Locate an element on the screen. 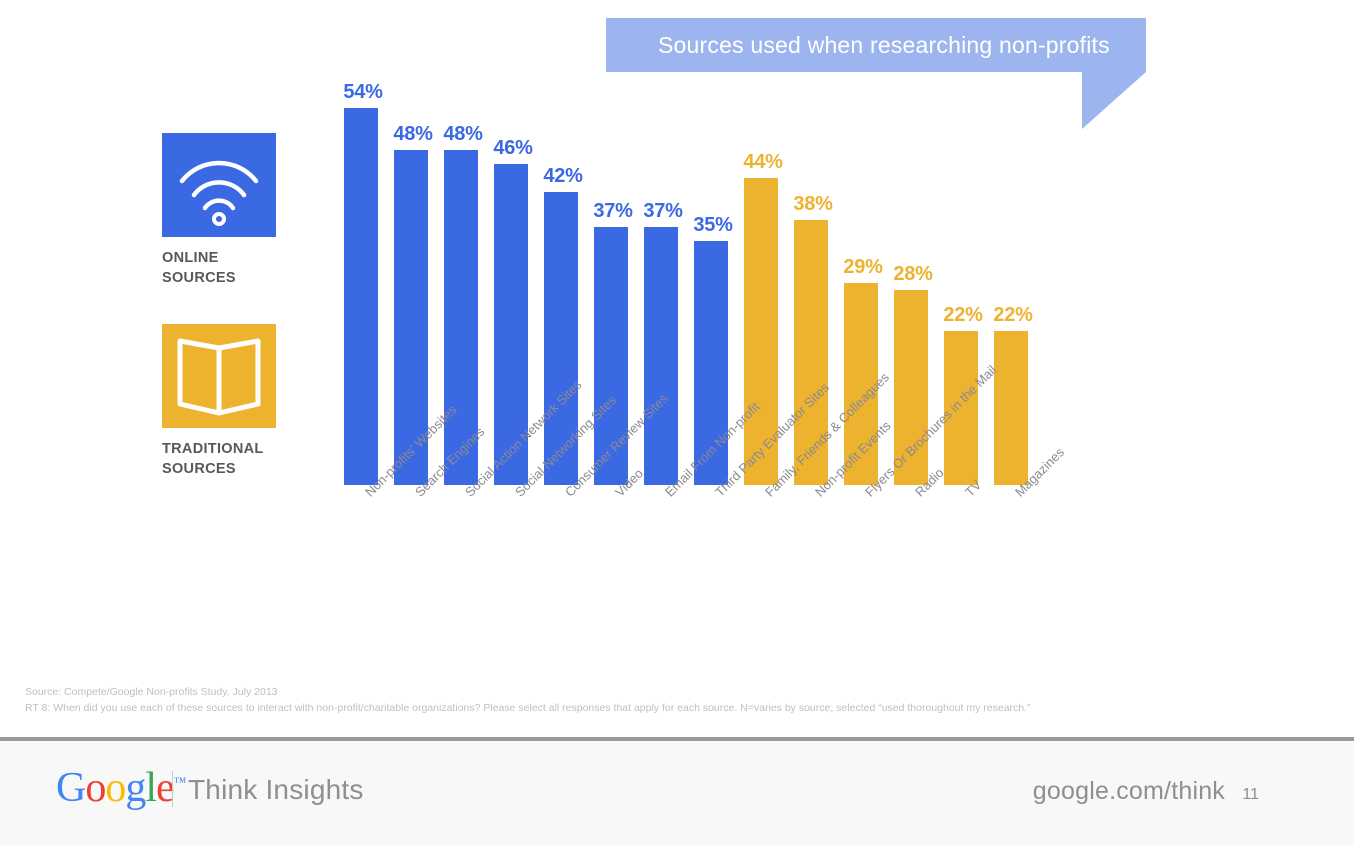  legend-item-traditional: TRADITIONAL SOURCES is located at coordinates (242, 401).